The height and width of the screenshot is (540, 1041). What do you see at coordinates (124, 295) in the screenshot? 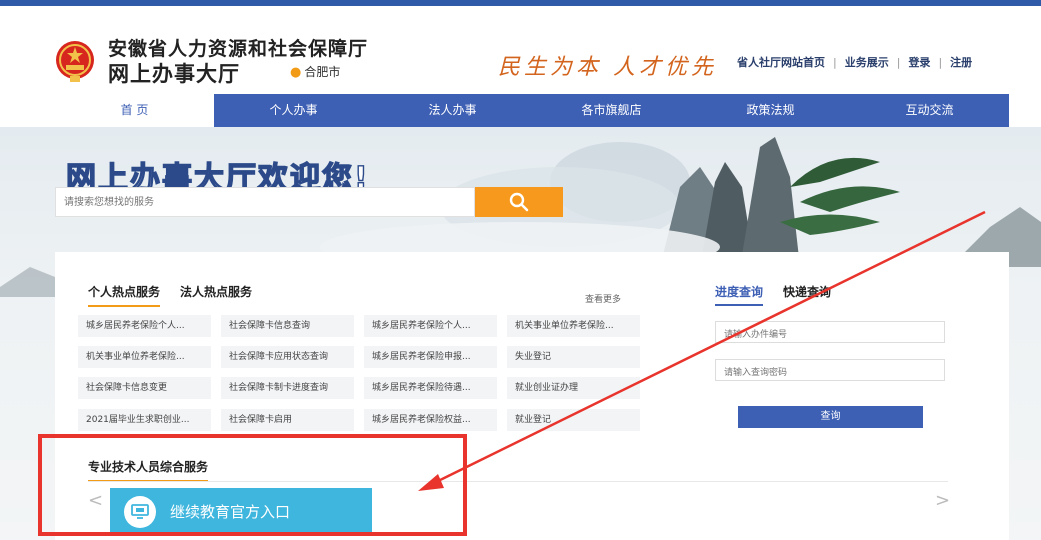
I see `tab-personal-hot: 个人热点服务` at bounding box center [124, 295].